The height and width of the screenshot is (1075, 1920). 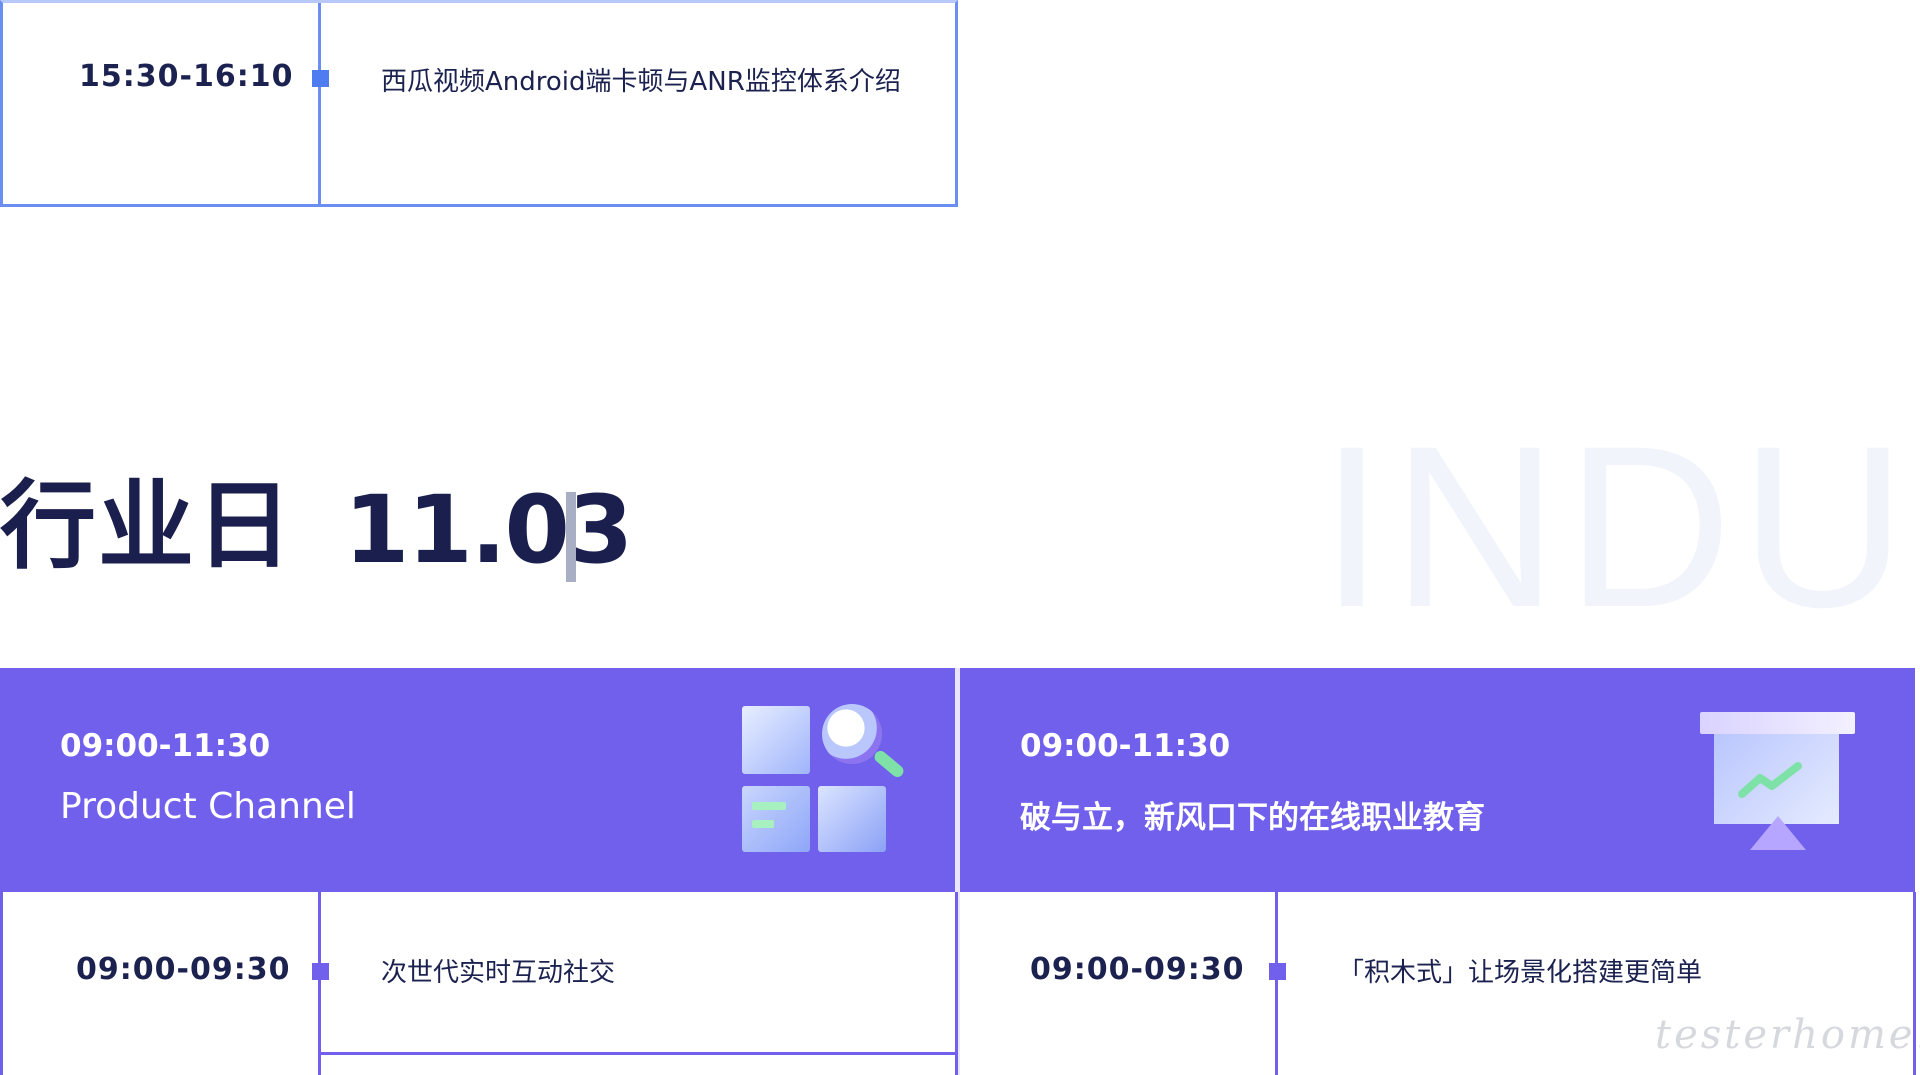 What do you see at coordinates (1770, 780) in the screenshot?
I see `trend-line-icon` at bounding box center [1770, 780].